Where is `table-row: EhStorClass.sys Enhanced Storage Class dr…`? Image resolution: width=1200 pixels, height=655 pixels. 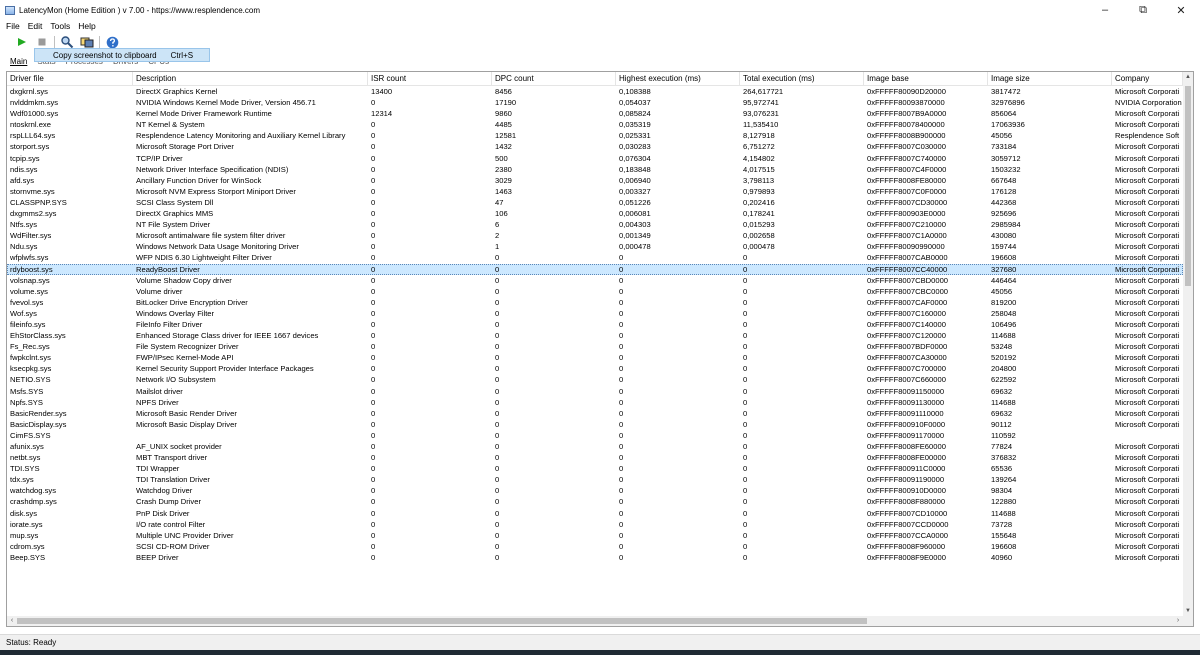
table-row: EhStorClass.sys Enhanced Storage Class dr… is located at coordinates (595, 335).